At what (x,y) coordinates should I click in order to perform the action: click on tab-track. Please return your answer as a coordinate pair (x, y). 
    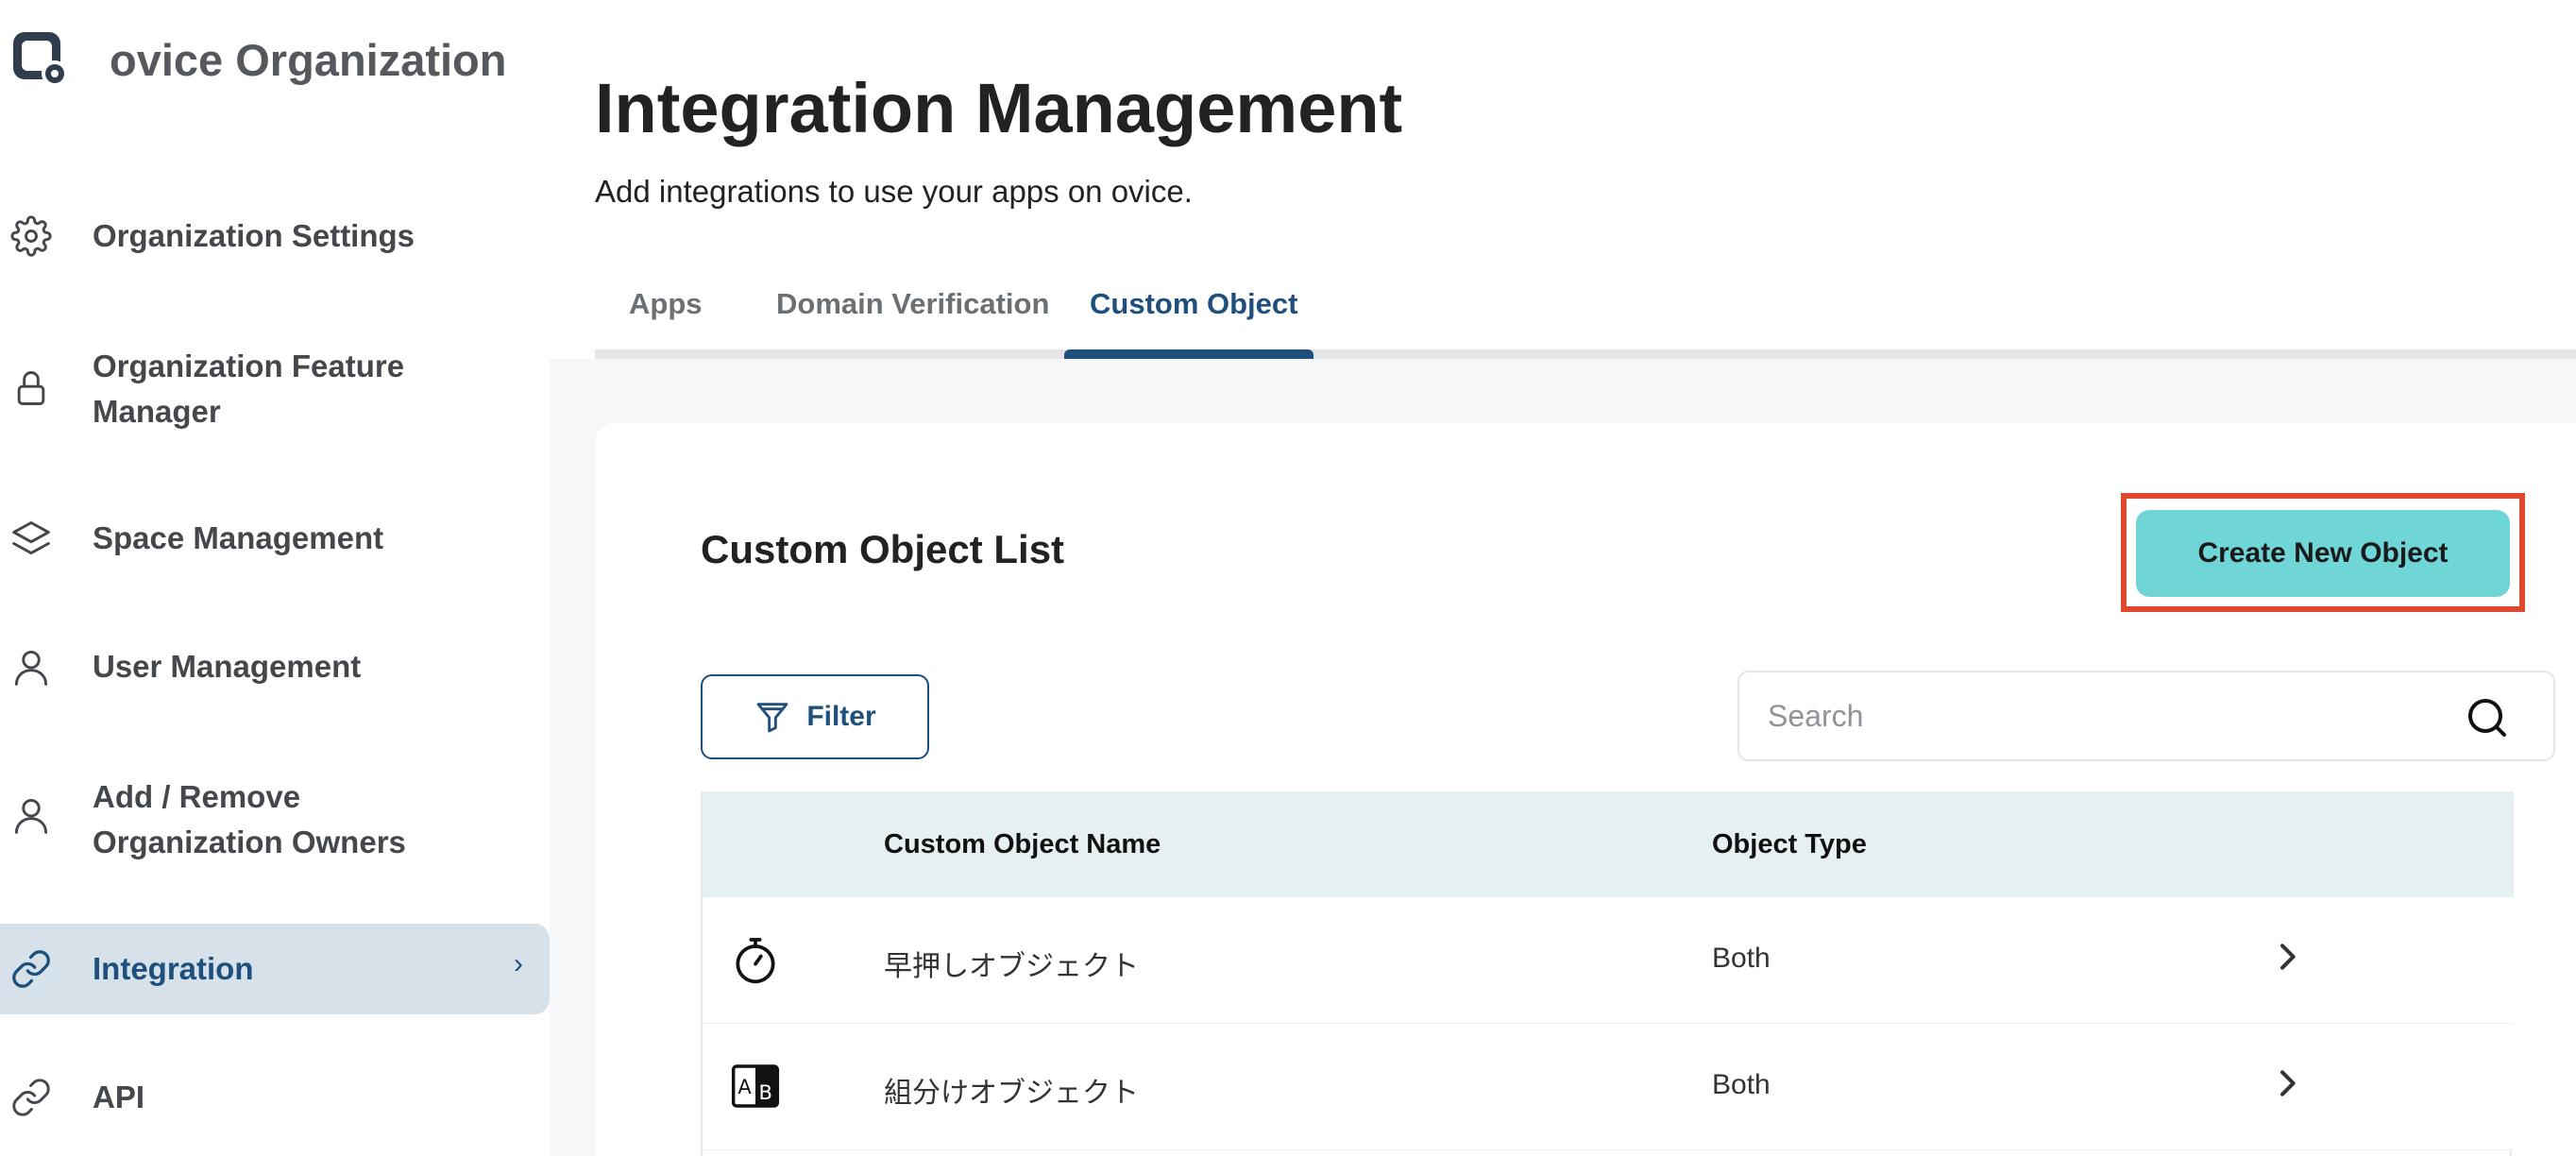
    Looking at the image, I should click on (1585, 354).